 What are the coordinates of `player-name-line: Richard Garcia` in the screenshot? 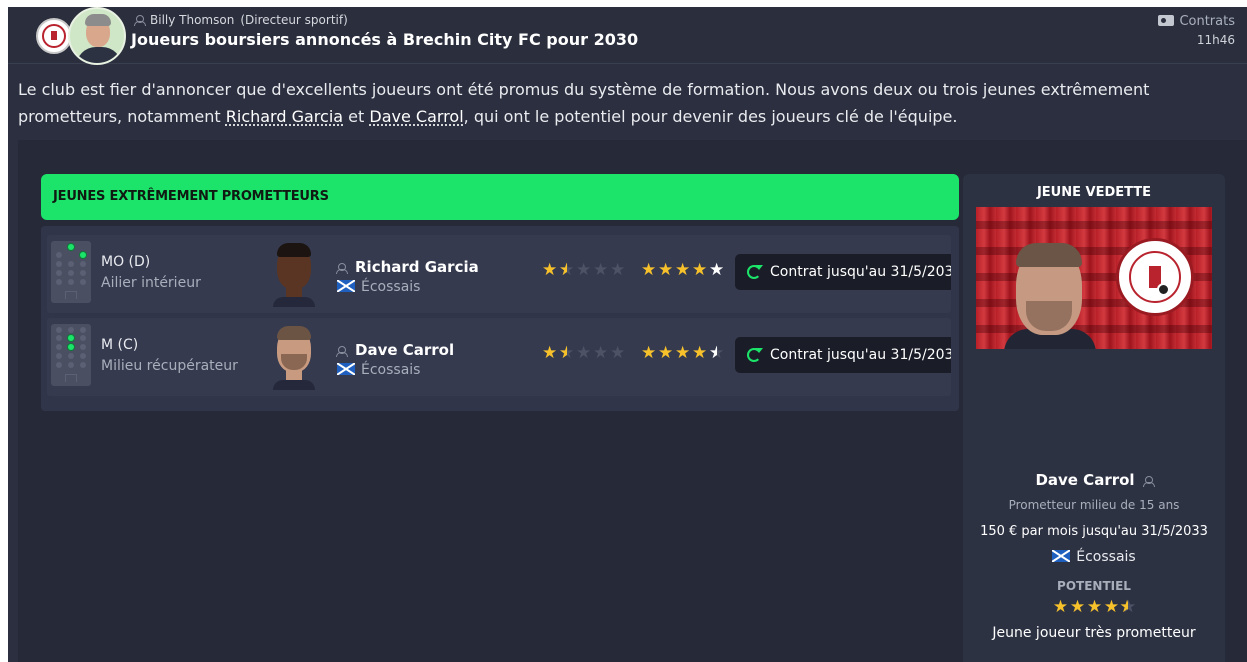 It's located at (407, 267).